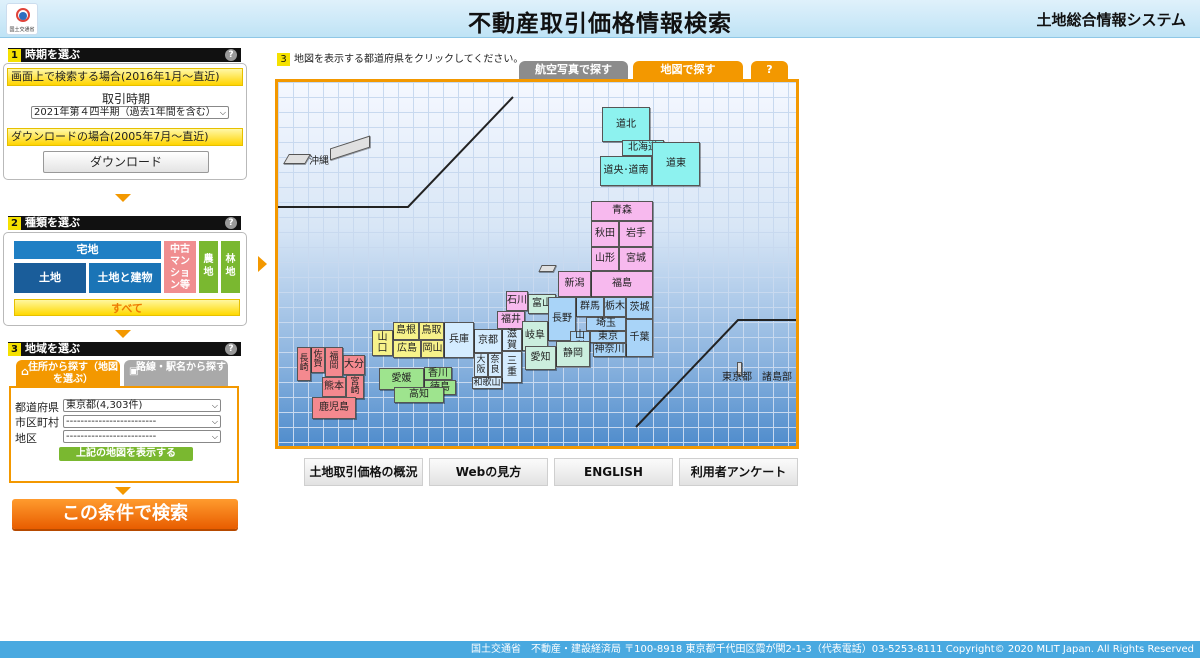 This screenshot has width=1200, height=658. What do you see at coordinates (334, 408) in the screenshot?
I see `pref-kagoshima: 鹿児島` at bounding box center [334, 408].